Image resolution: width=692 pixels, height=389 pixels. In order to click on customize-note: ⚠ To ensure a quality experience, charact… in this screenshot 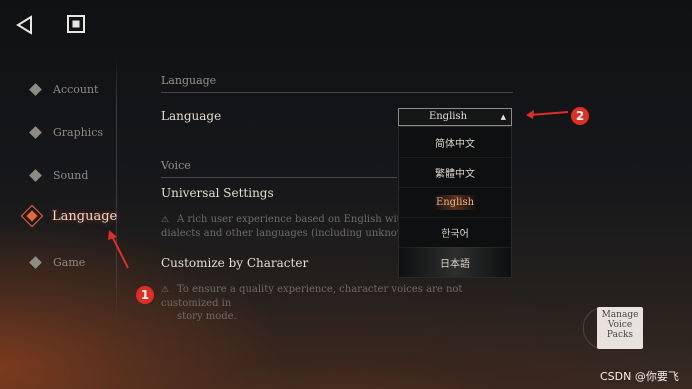, I will do `click(326, 303)`.